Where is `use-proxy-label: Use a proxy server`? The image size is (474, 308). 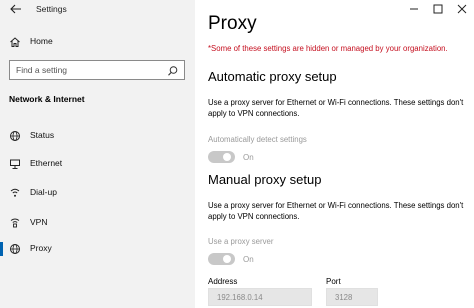 use-proxy-label: Use a proxy server is located at coordinates (241, 241).